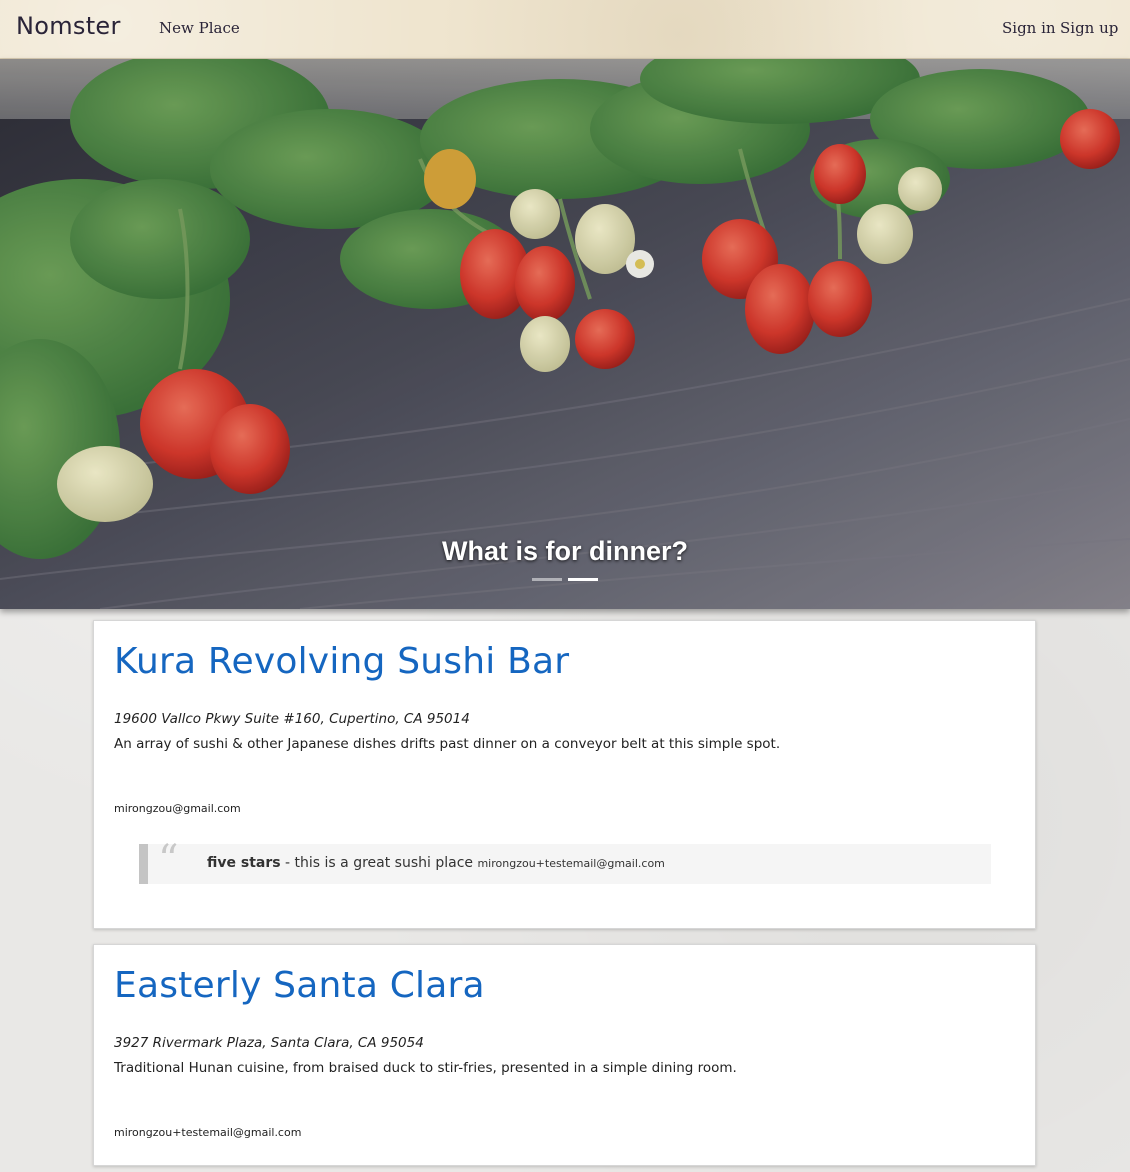 The width and height of the screenshot is (1130, 1172). What do you see at coordinates (68, 26) in the screenshot?
I see `brand-logo: Nomster` at bounding box center [68, 26].